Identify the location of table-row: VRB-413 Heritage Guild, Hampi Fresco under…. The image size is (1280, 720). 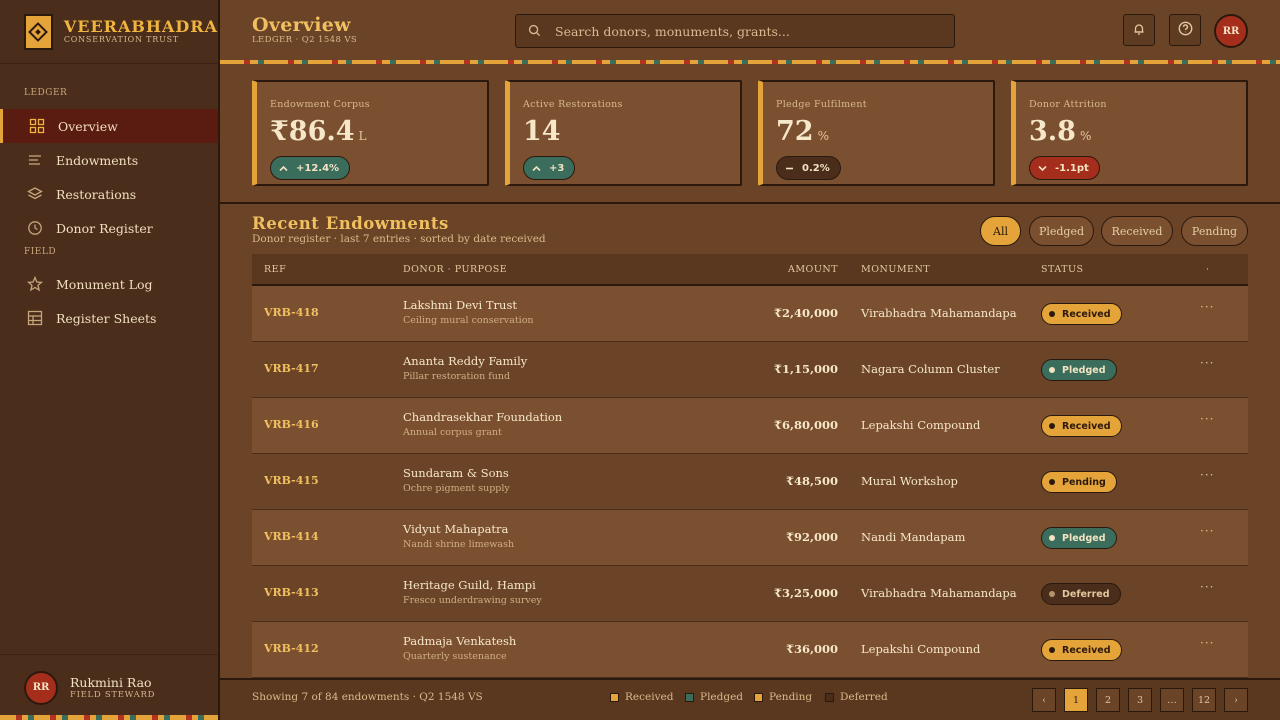
(750, 594).